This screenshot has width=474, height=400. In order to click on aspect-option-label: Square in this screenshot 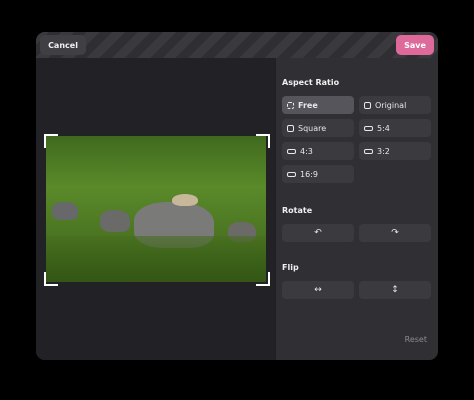, I will do `click(312, 128)`.